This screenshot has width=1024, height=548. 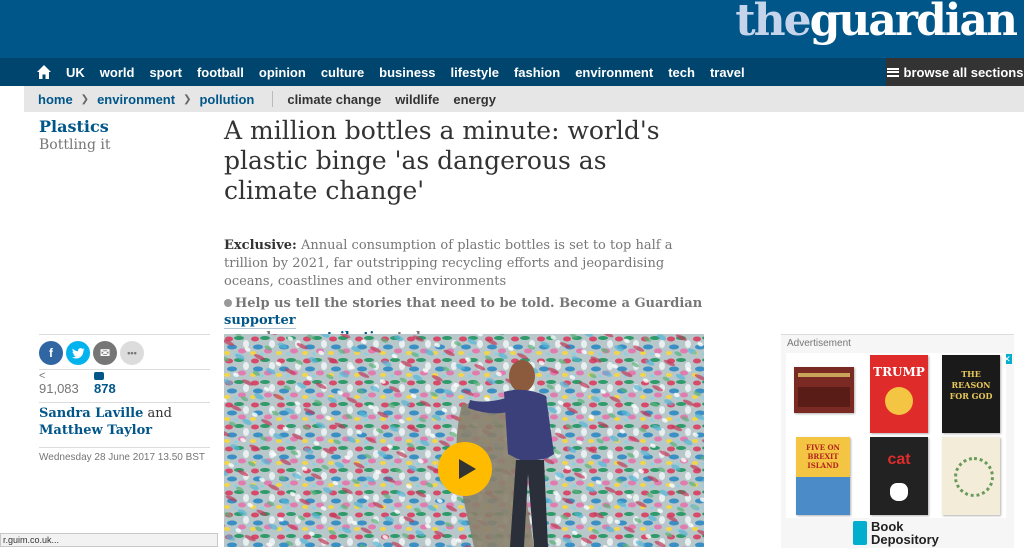 I want to click on more-share-button: •••, so click(x=132, y=353).